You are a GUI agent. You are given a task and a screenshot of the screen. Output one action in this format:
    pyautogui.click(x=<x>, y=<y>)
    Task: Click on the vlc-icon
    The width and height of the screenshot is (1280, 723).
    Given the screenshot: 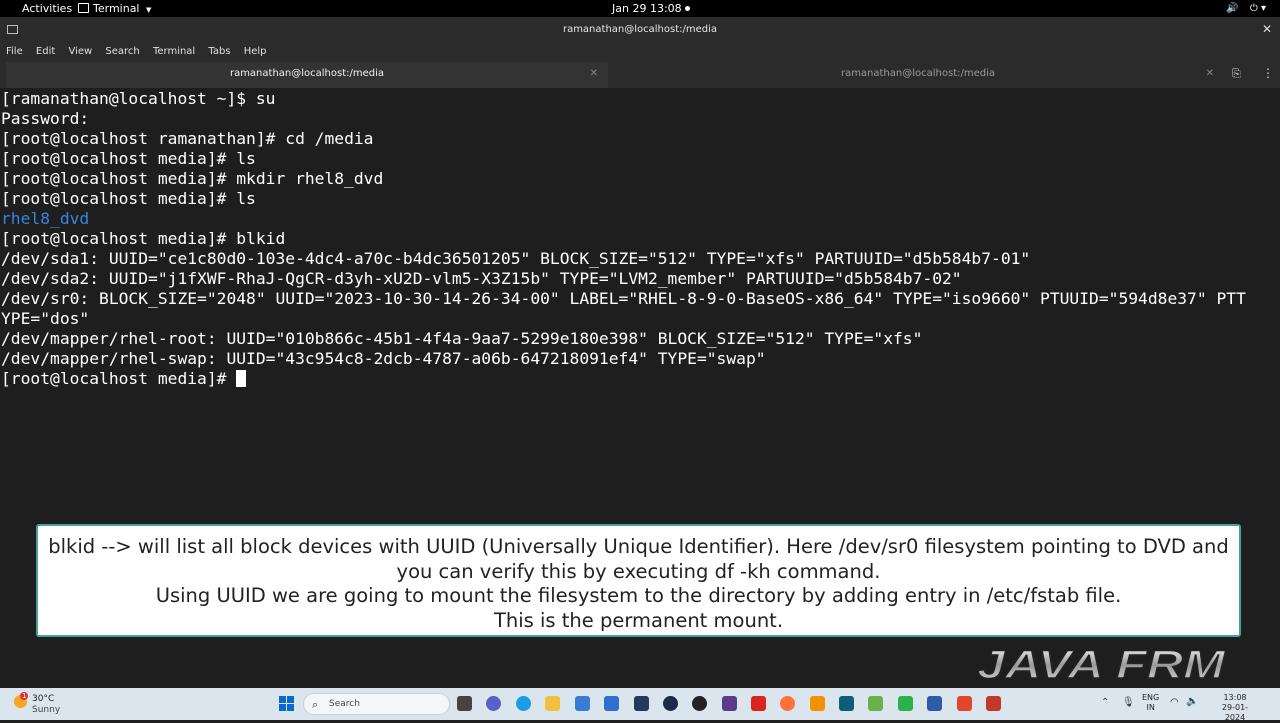 What is the action you would take?
    pyautogui.click(x=817, y=703)
    